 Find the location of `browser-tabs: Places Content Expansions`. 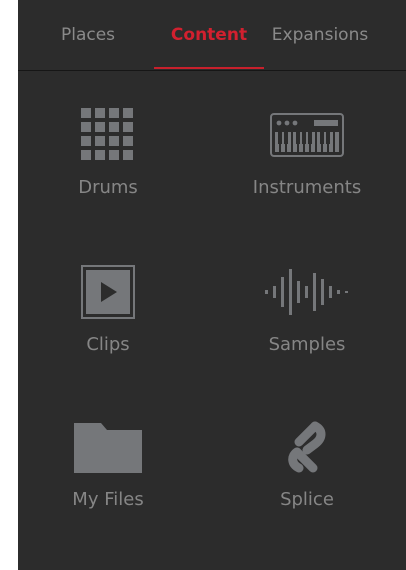

browser-tabs: Places Content Expansions is located at coordinates (212, 35).